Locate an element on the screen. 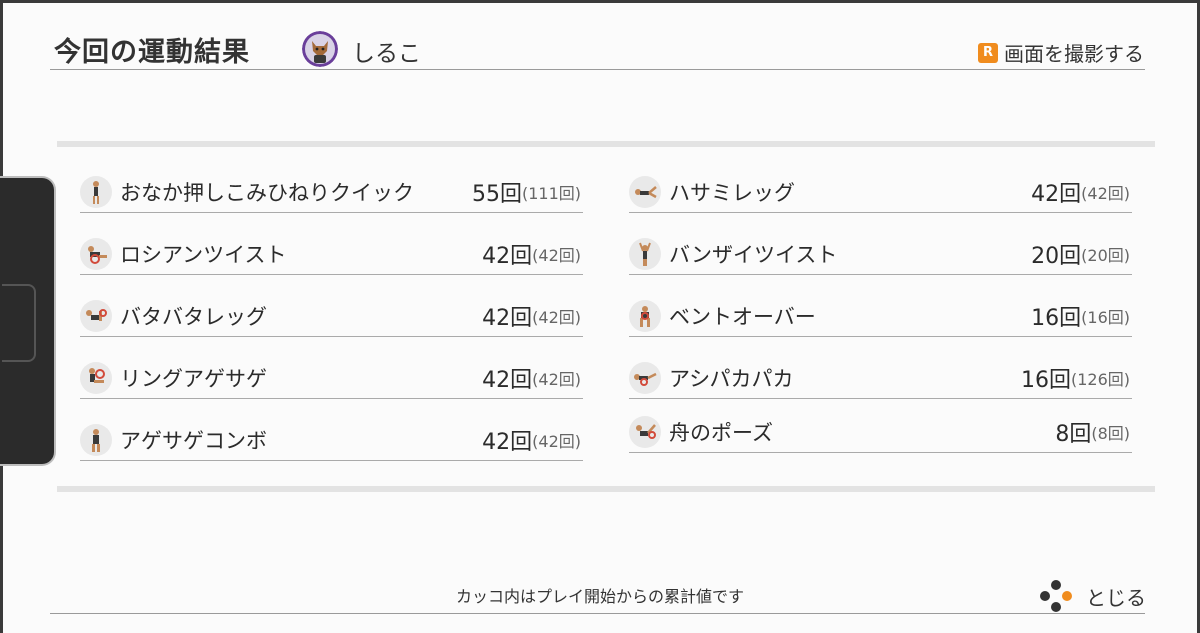 Image resolution: width=1200 pixels, height=633 pixels. exercise-name: ハサミレッグ is located at coordinates (732, 193).